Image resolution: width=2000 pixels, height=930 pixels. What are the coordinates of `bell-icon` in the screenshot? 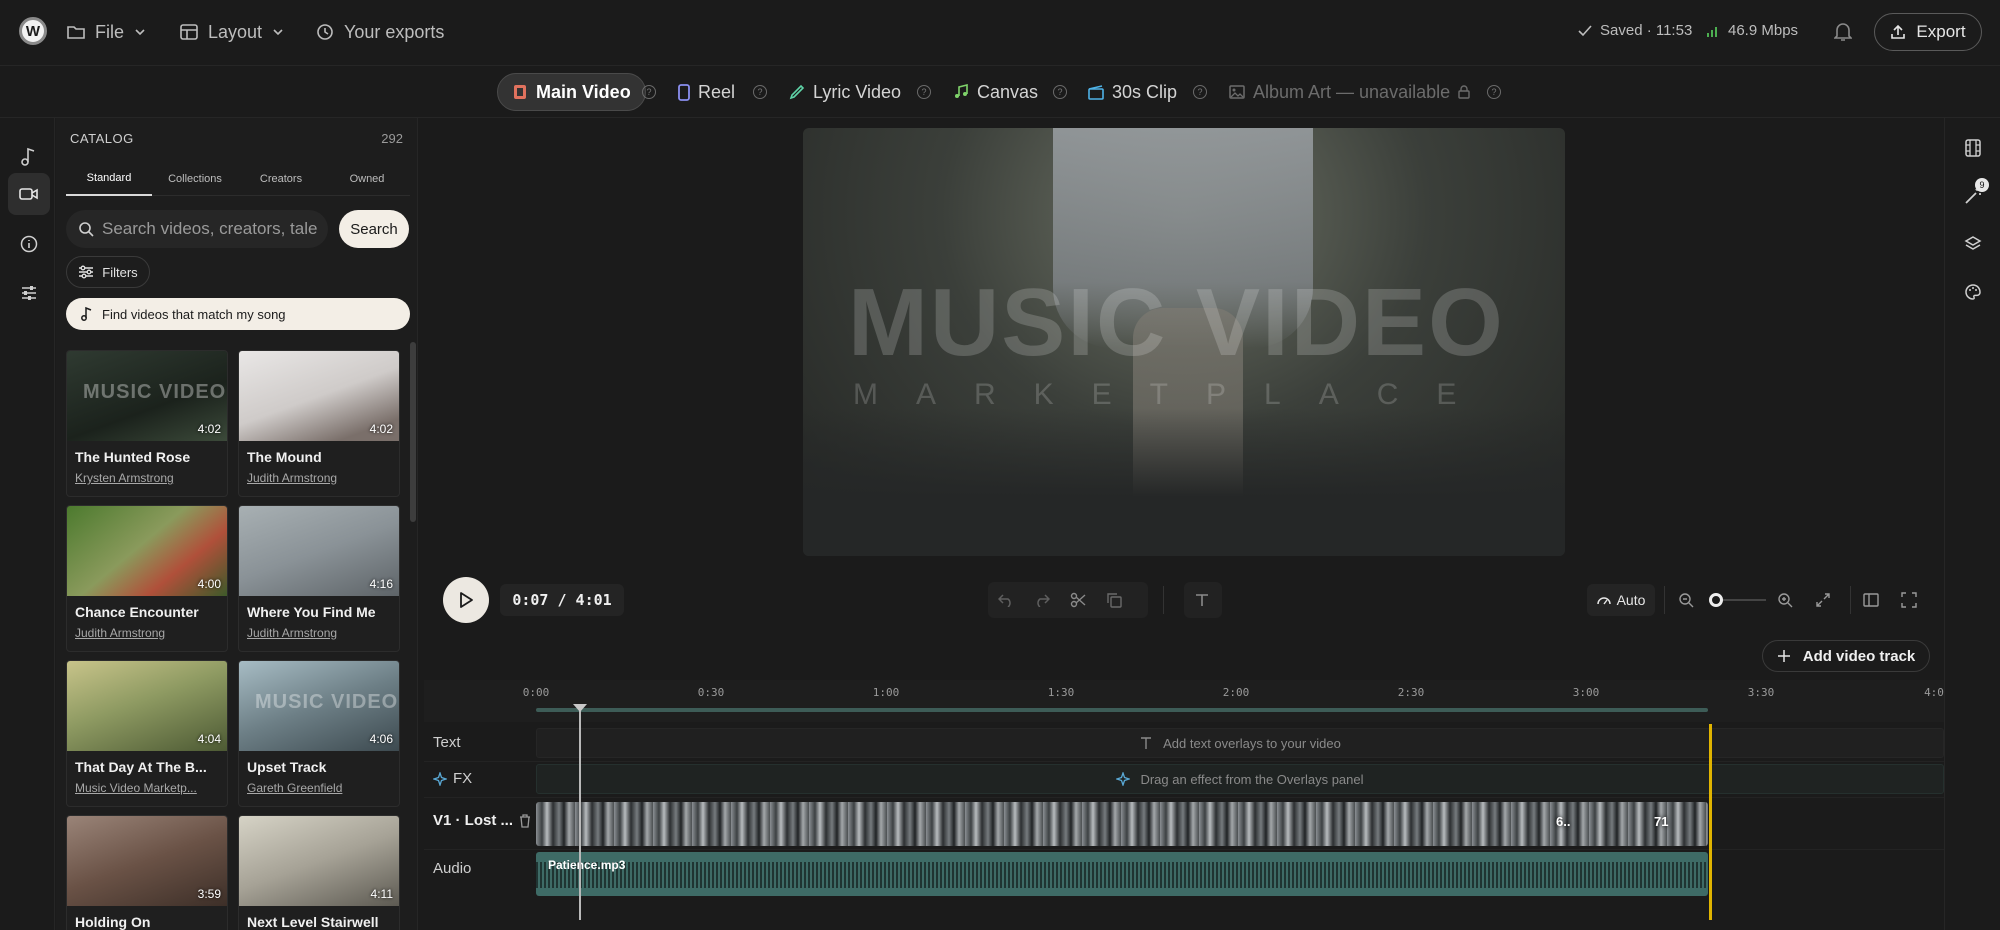 It's located at (1843, 32).